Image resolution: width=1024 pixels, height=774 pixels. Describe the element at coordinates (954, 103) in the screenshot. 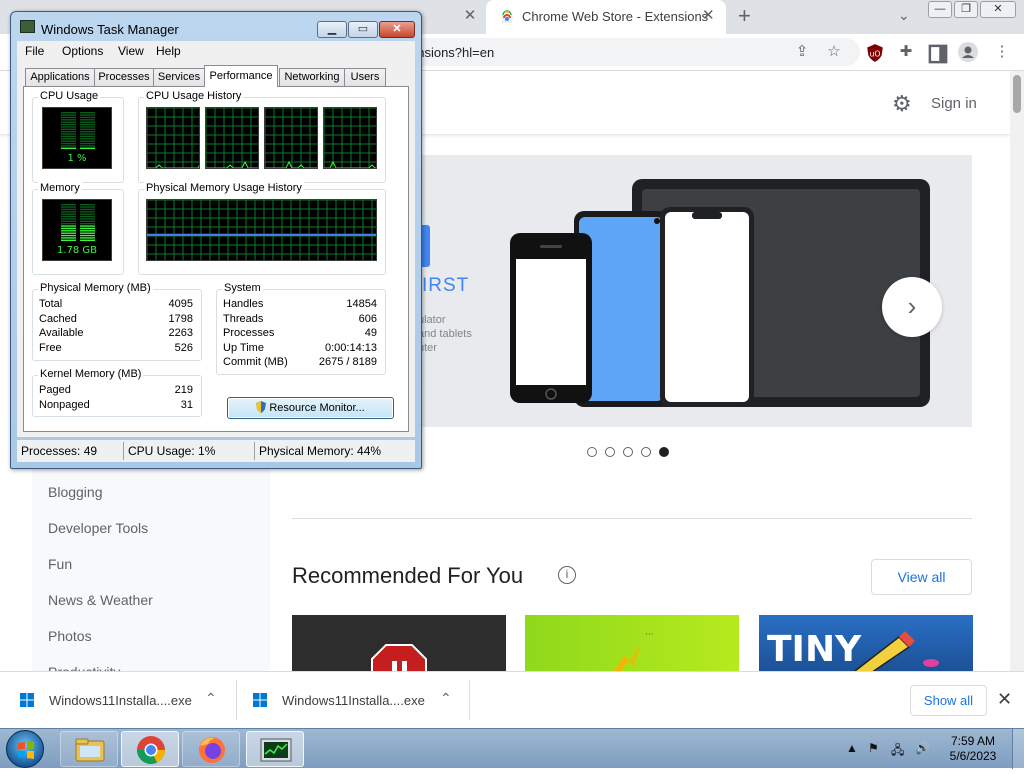

I see `sign-in-link: Sign in` at that location.